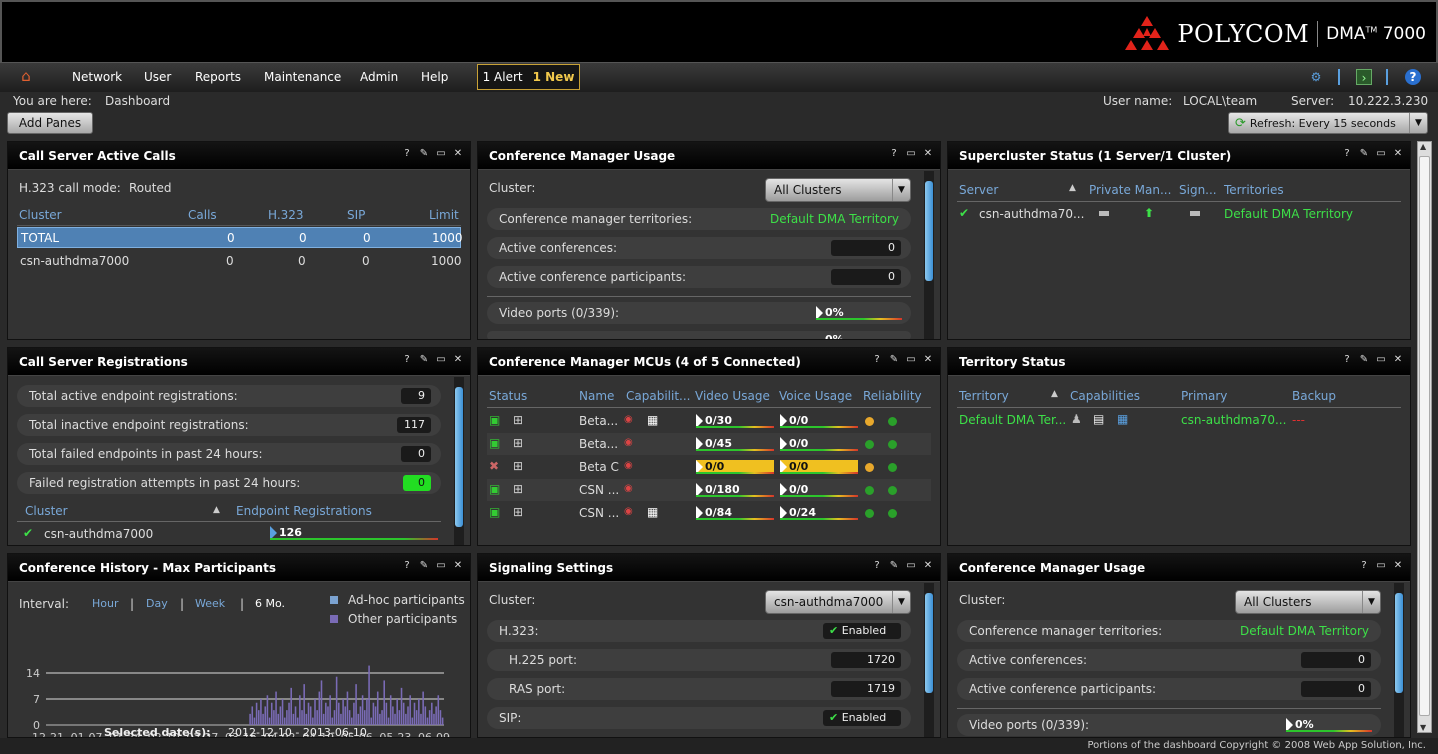 The height and width of the screenshot is (754, 1438). What do you see at coordinates (709, 490) in the screenshot?
I see `table-row: ▣ ⊞ CSN ... ◉ 0/180 0/0` at bounding box center [709, 490].